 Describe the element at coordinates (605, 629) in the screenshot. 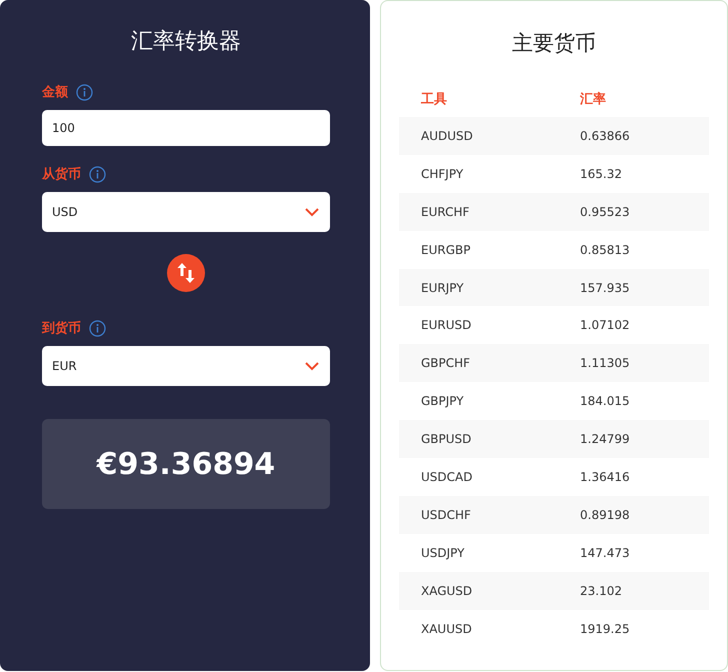

I see `table-cell: 1919.25` at that location.